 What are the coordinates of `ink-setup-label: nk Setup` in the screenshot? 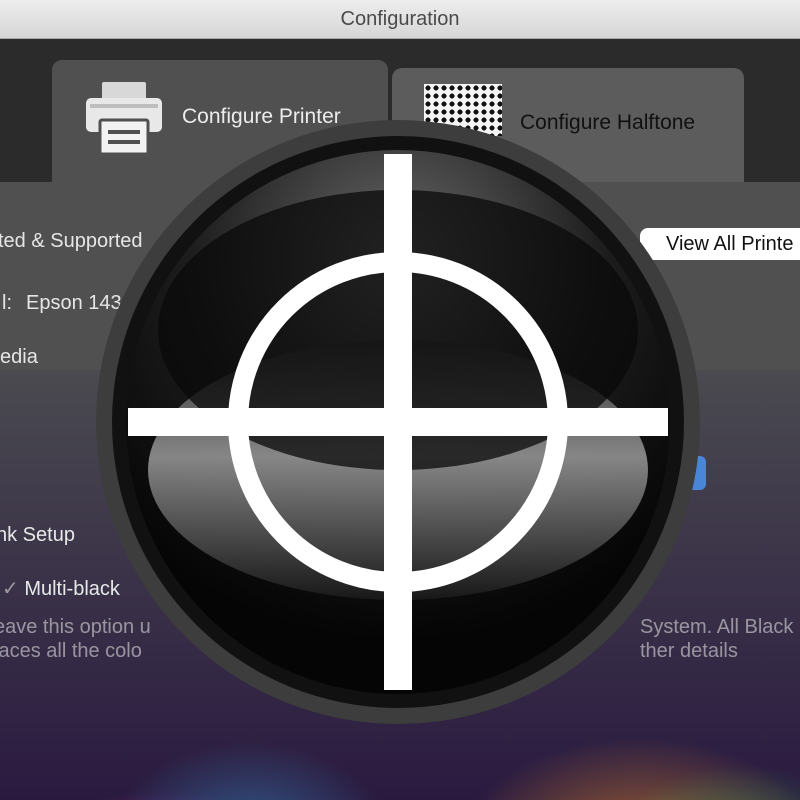 It's located at (37, 535).